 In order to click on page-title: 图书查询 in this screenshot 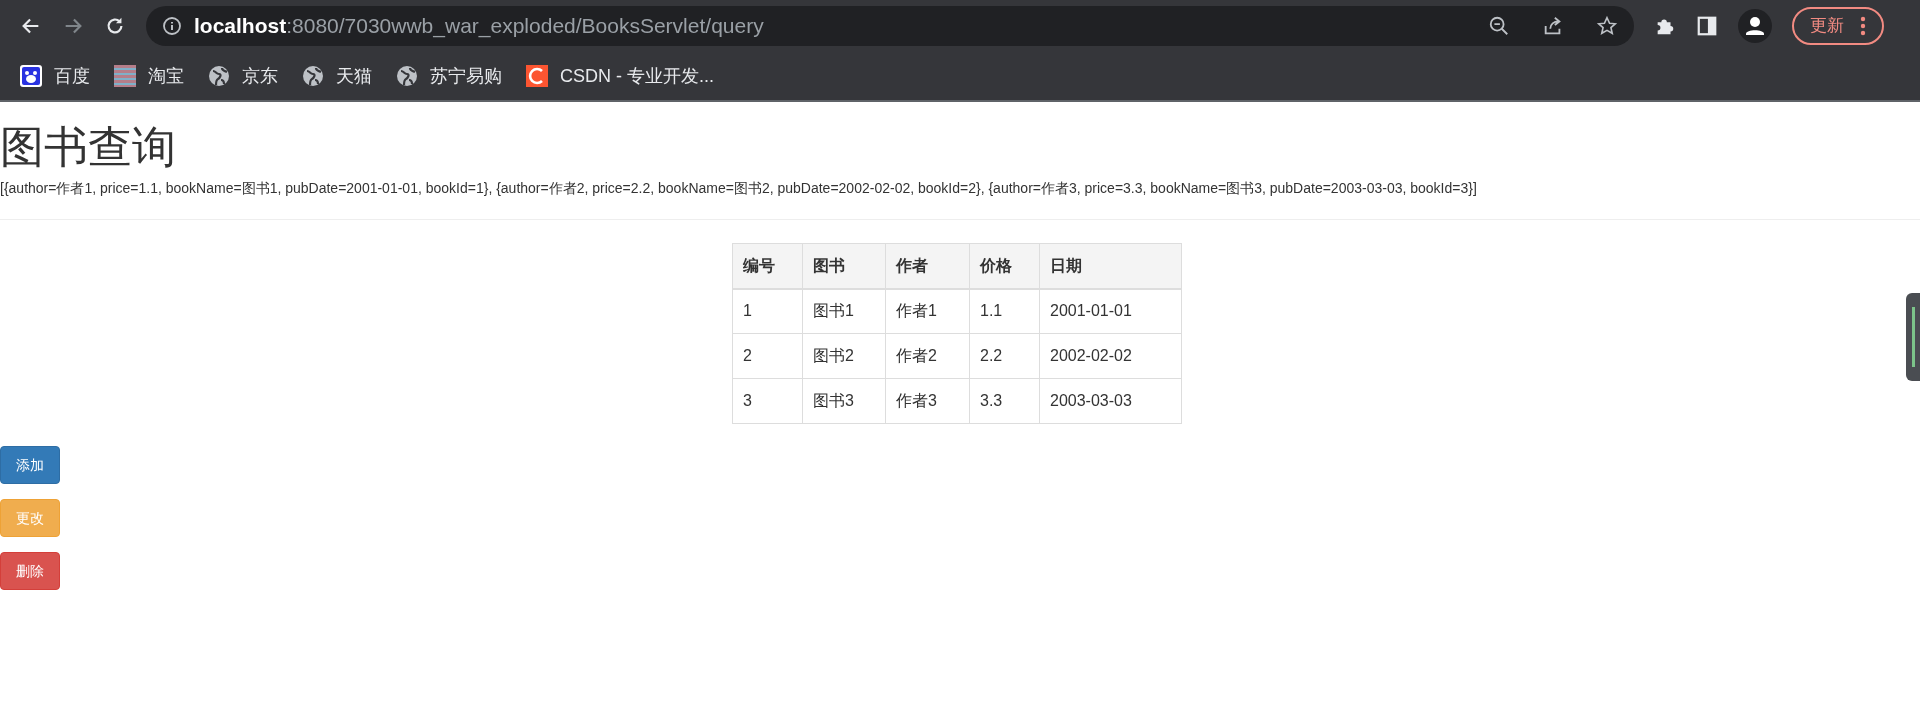, I will do `click(88, 147)`.